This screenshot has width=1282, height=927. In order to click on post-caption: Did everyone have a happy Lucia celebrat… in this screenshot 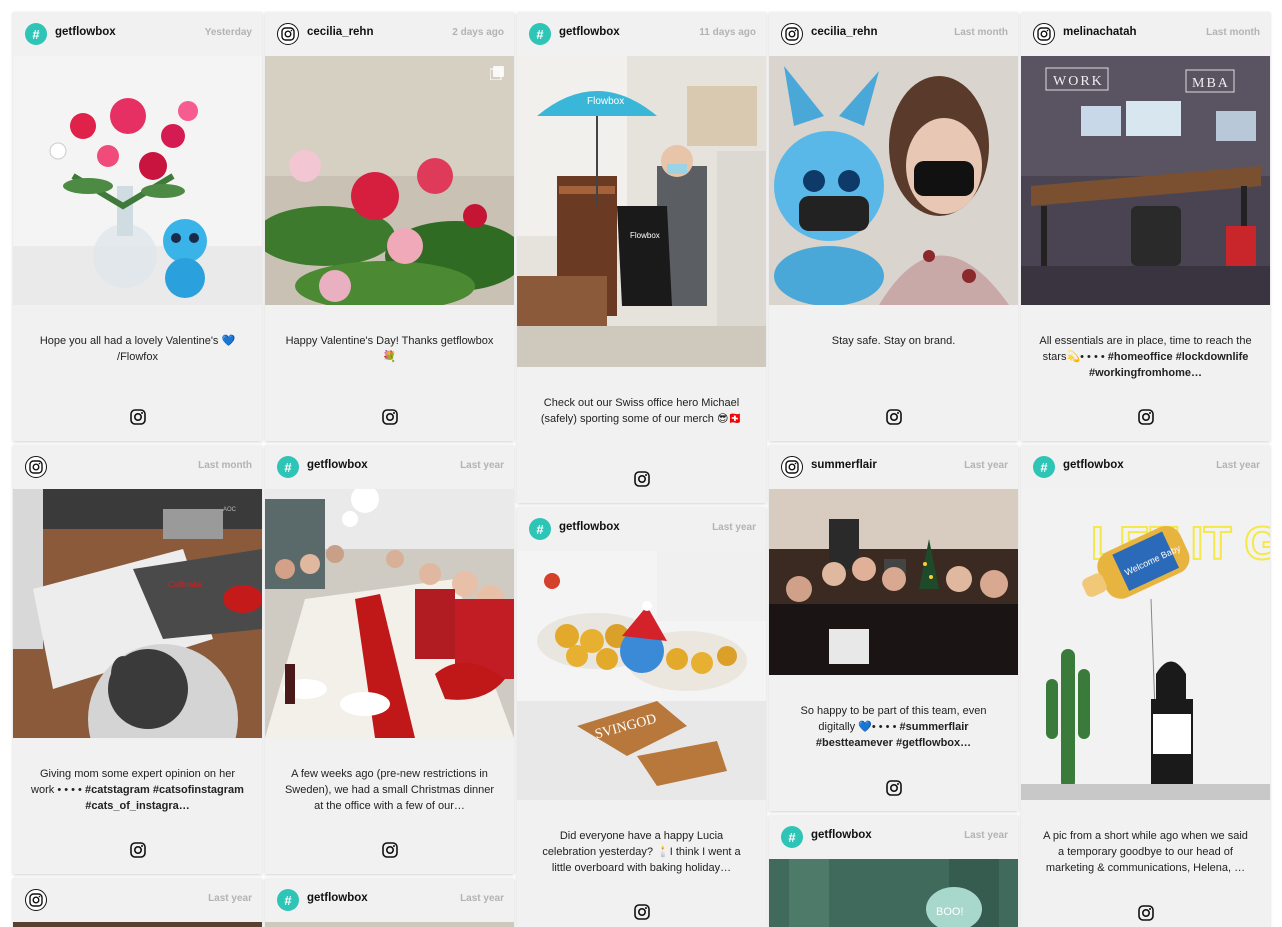, I will do `click(641, 852)`.